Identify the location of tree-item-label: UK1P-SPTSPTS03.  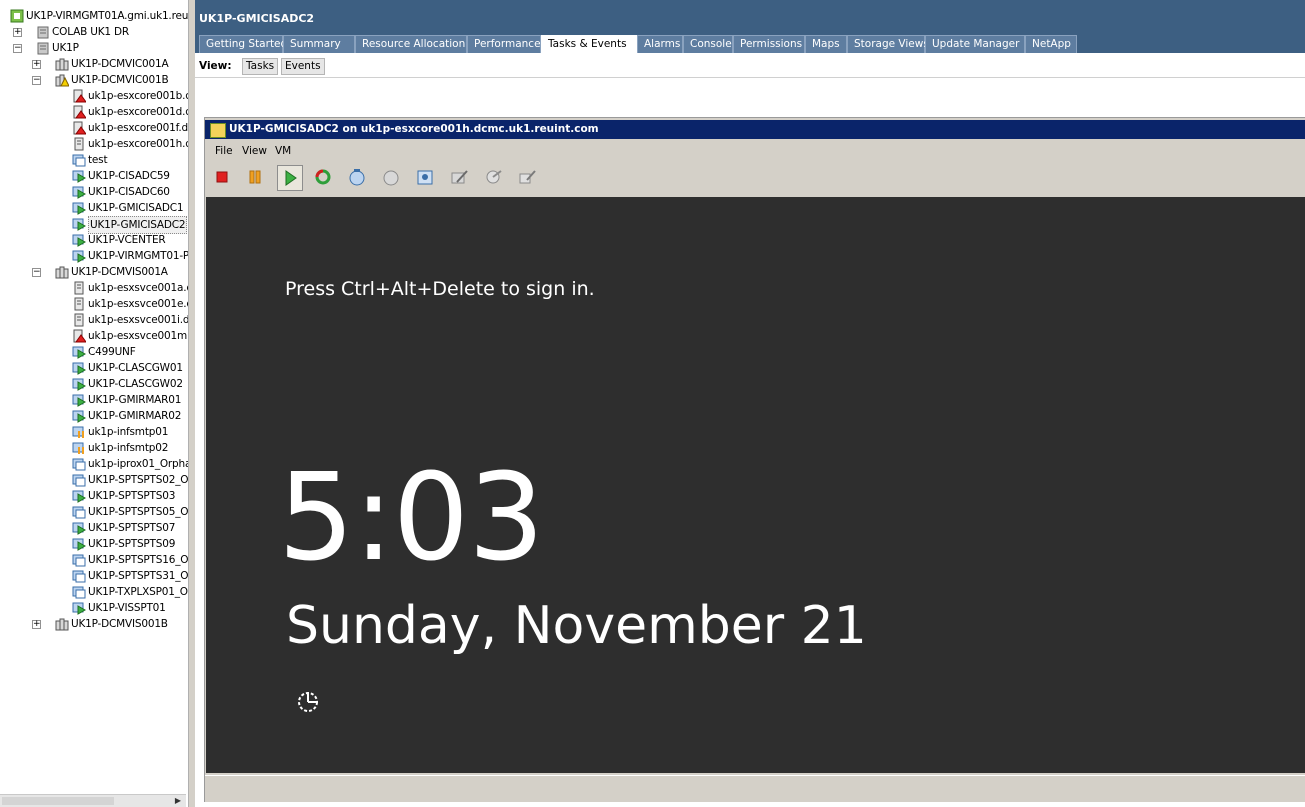
(132, 496).